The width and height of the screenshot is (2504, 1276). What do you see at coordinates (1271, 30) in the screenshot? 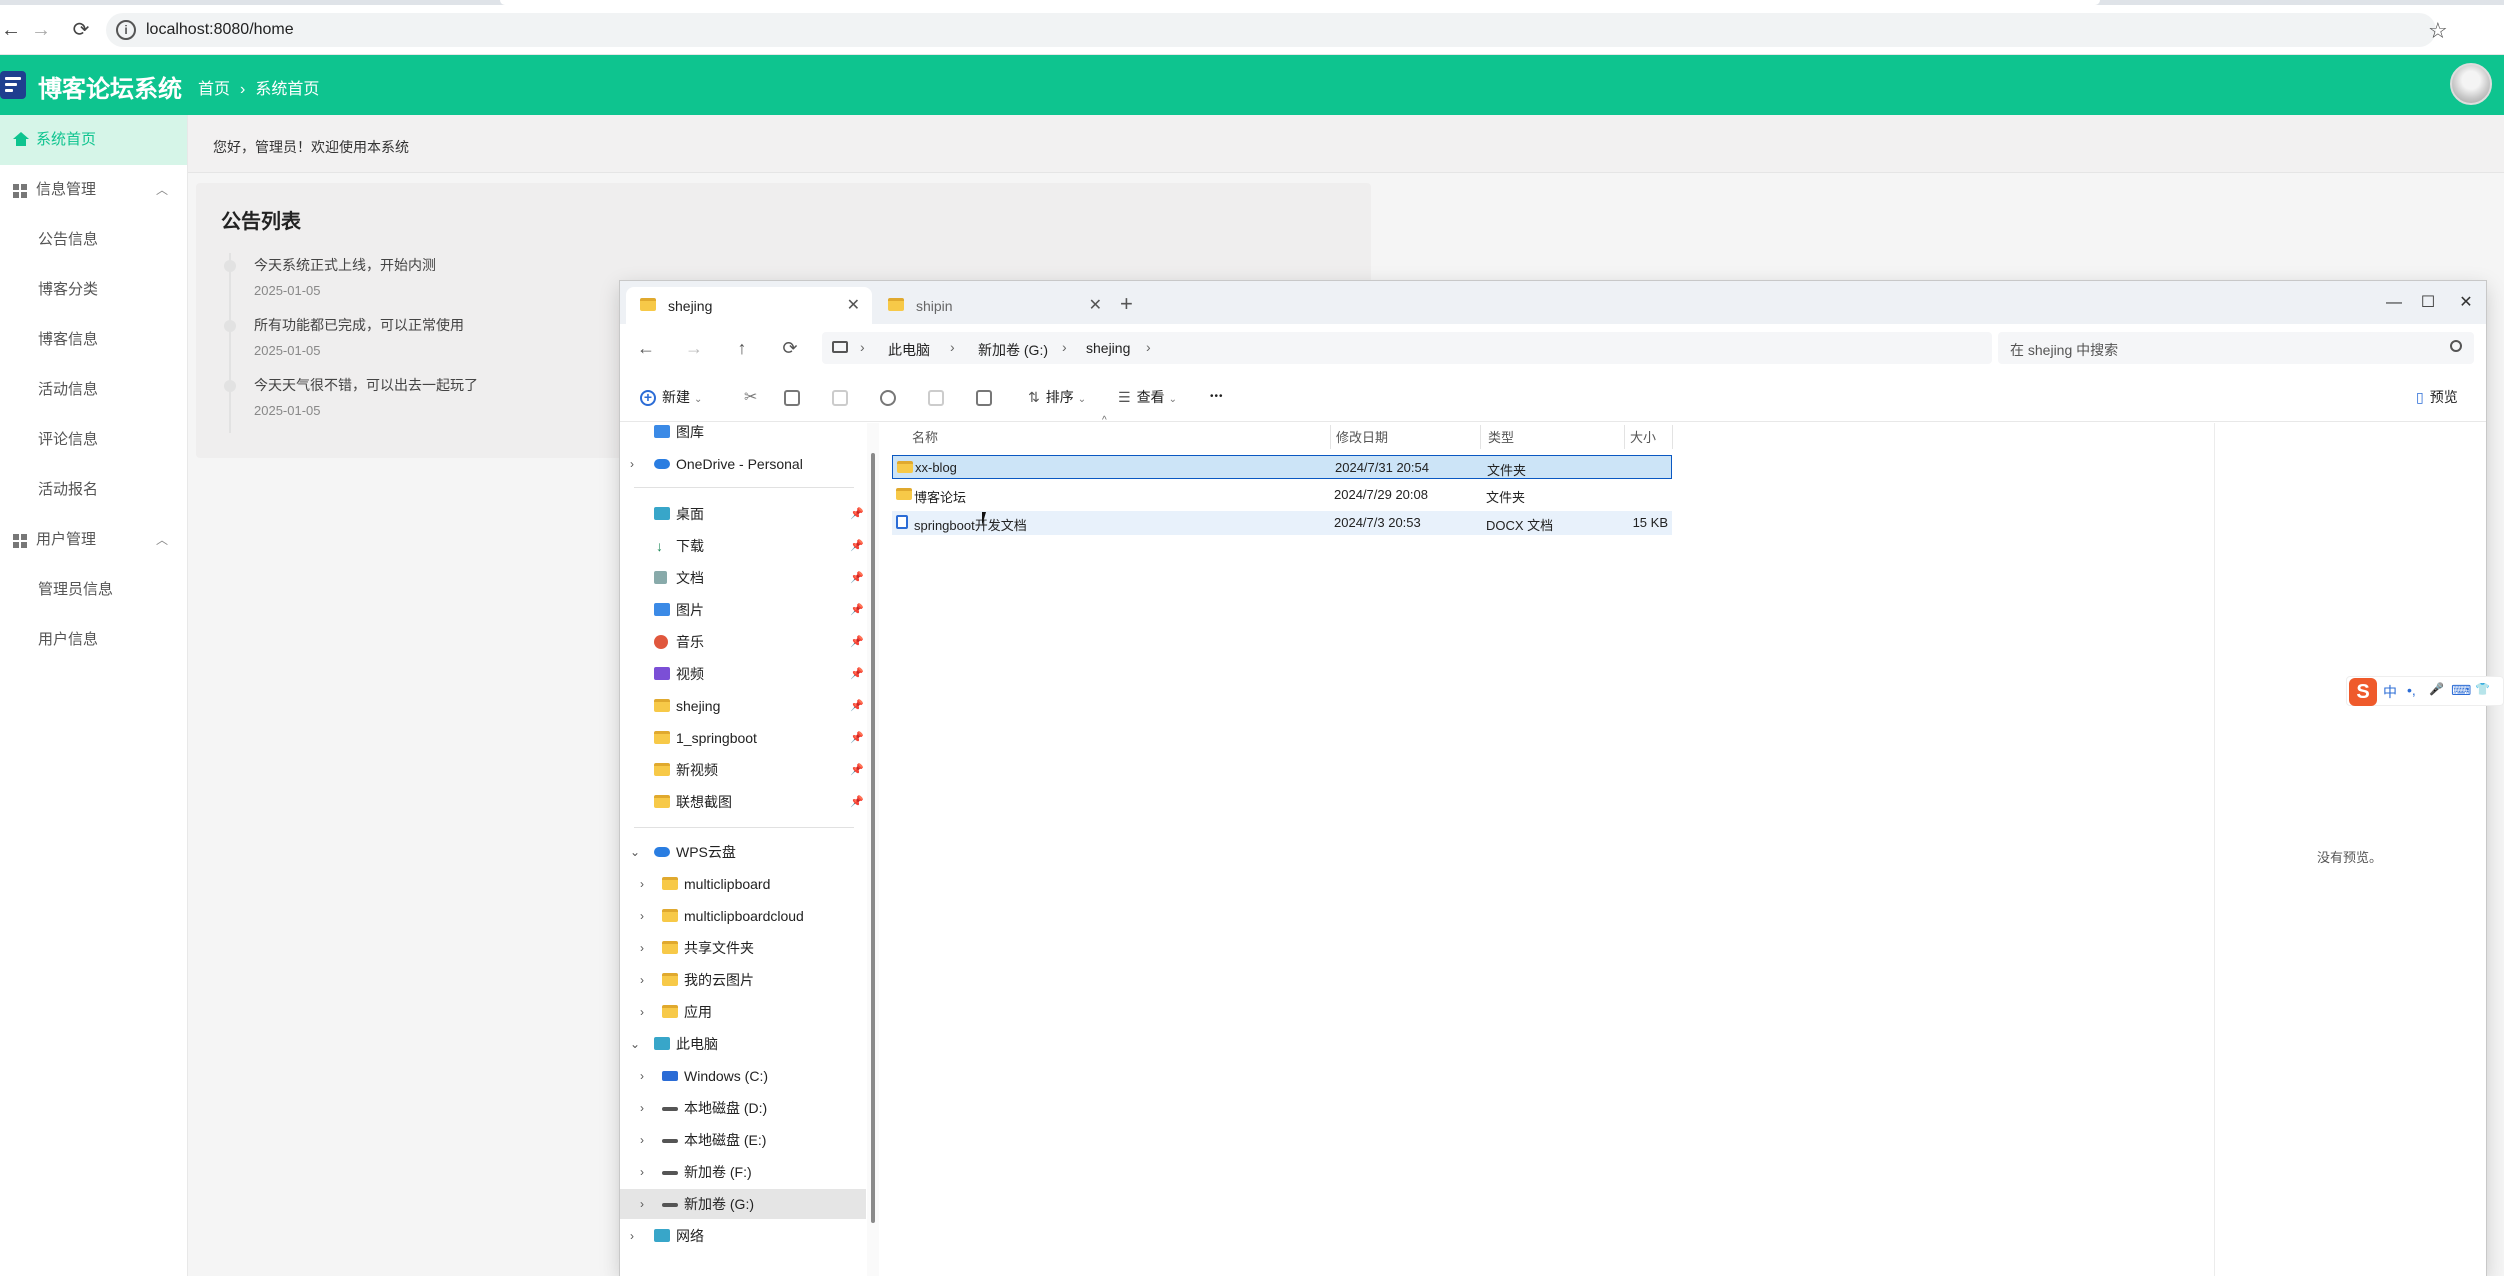
I see `address-bar: i localhost:8080/home` at bounding box center [1271, 30].